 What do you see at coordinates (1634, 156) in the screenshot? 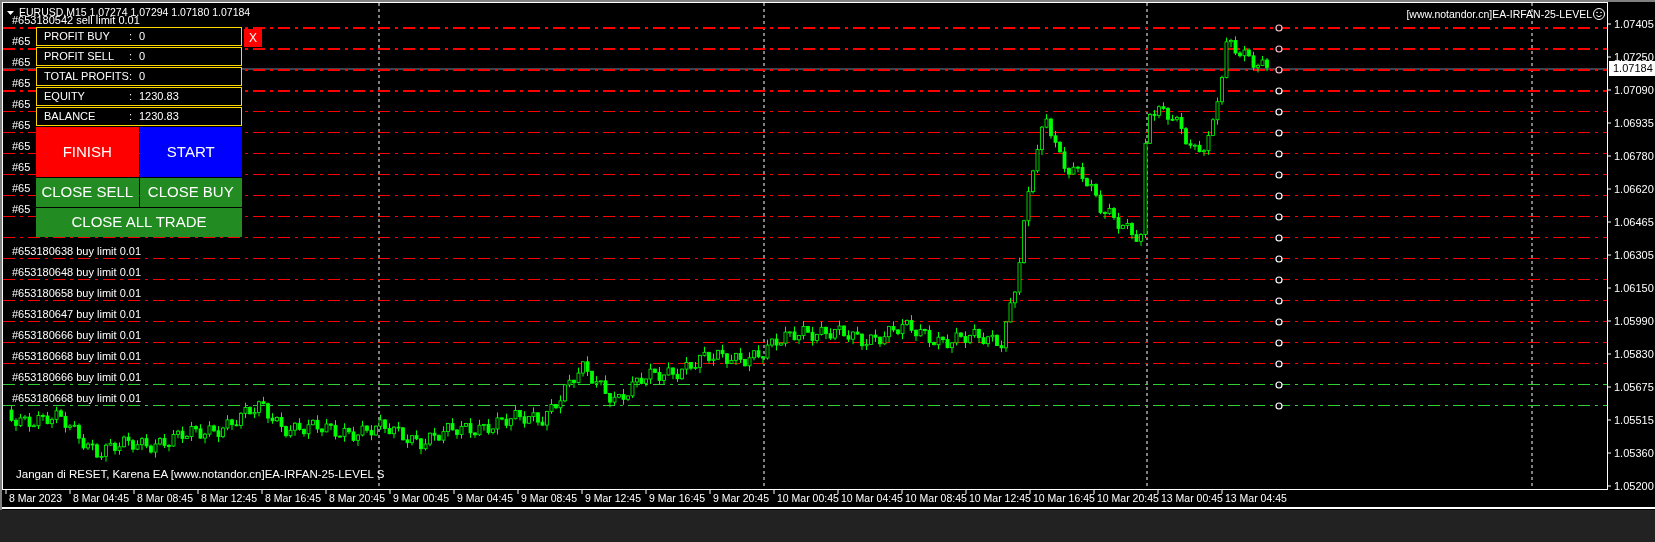
I see `price-tick-label: 1.06780` at bounding box center [1634, 156].